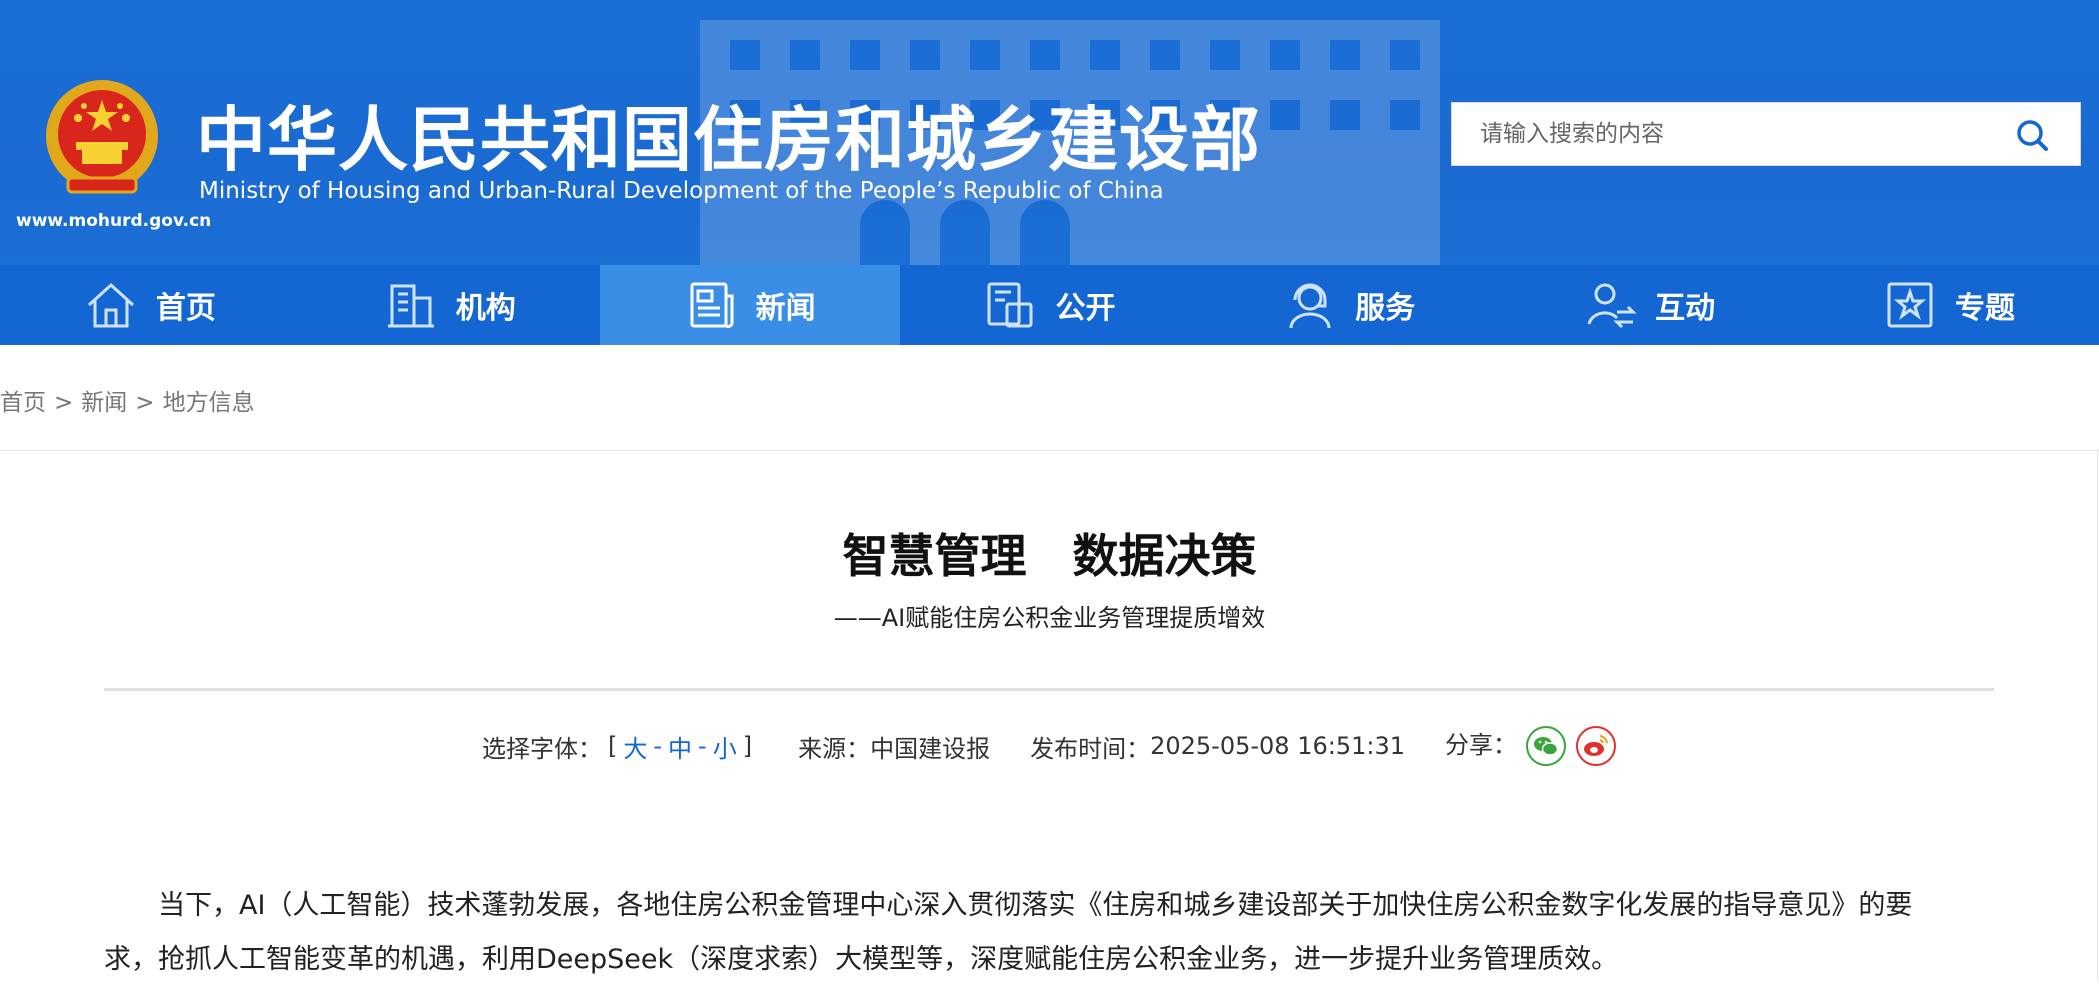 This screenshot has width=2099, height=987. What do you see at coordinates (185, 308) in the screenshot?
I see `nav-label-home: 首页` at bounding box center [185, 308].